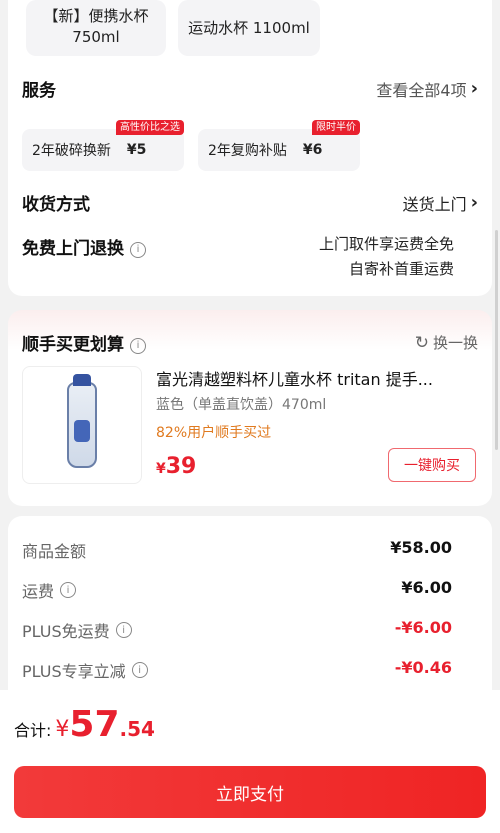  I want to click on price-value: ¥6.00, so click(426, 587).